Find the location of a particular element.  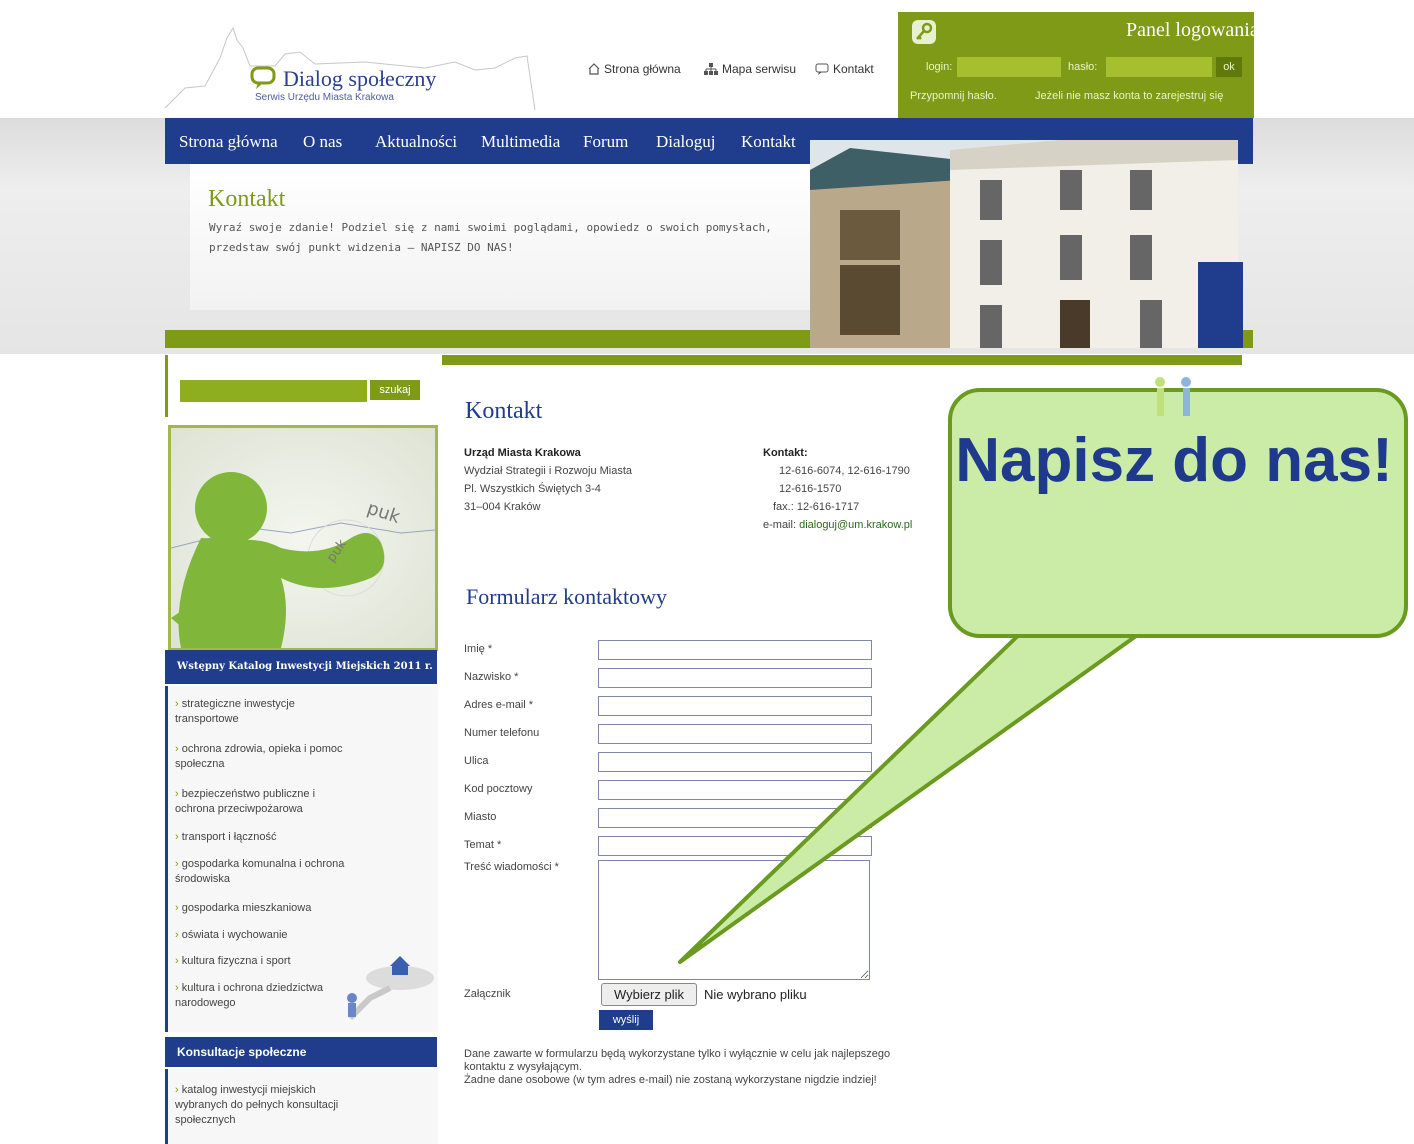

people-figures-icon is located at coordinates (1173, 396).